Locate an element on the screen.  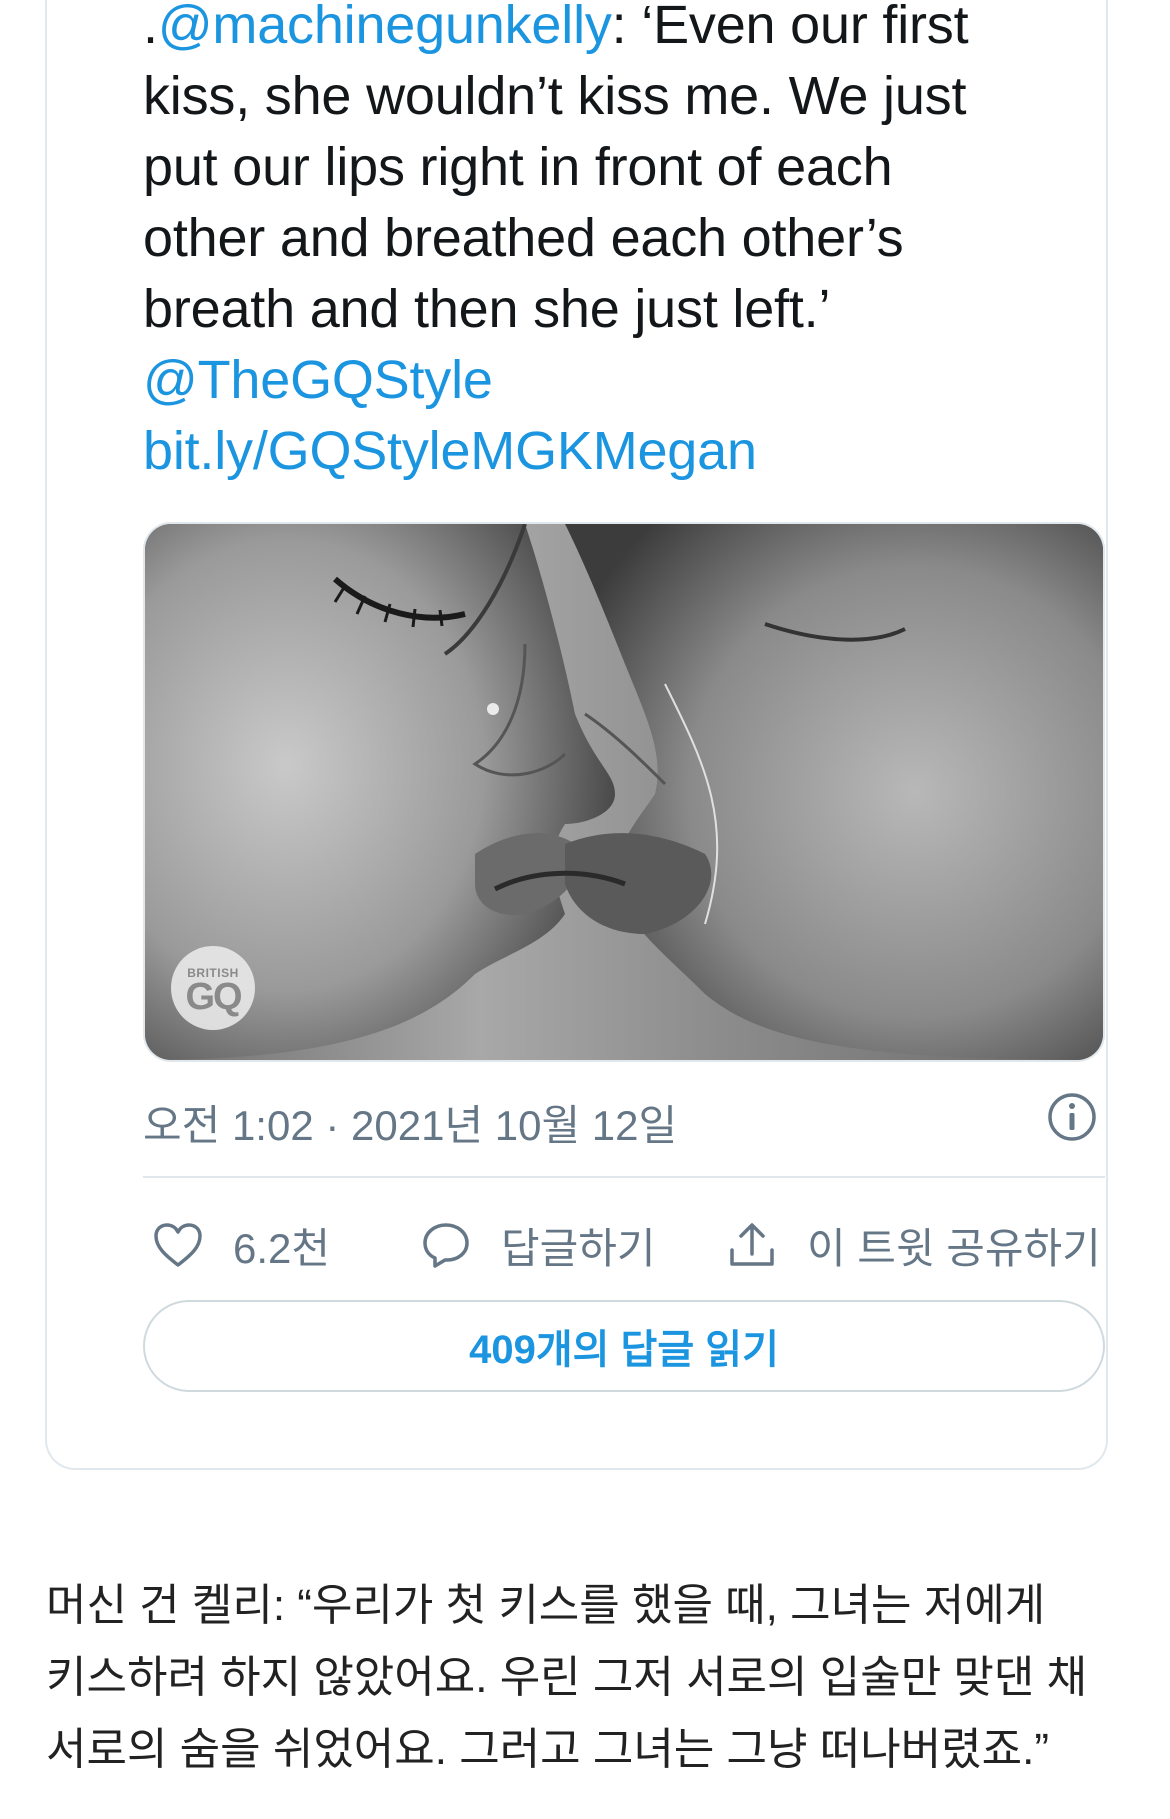
divider is located at coordinates (624, 1177).